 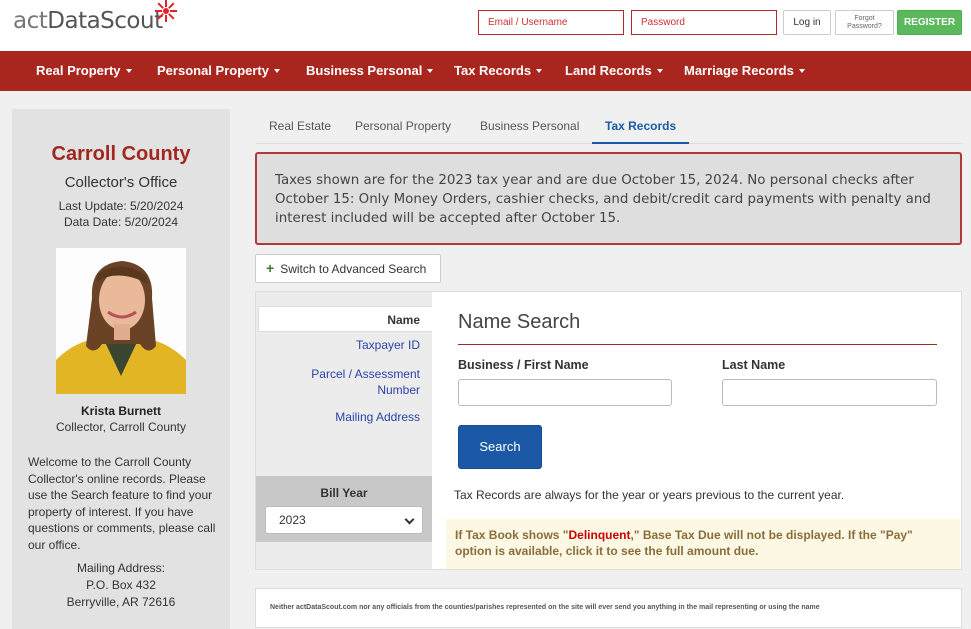 I want to click on search-nav-taxpayer-id: Taxpayer ID, so click(x=345, y=345).